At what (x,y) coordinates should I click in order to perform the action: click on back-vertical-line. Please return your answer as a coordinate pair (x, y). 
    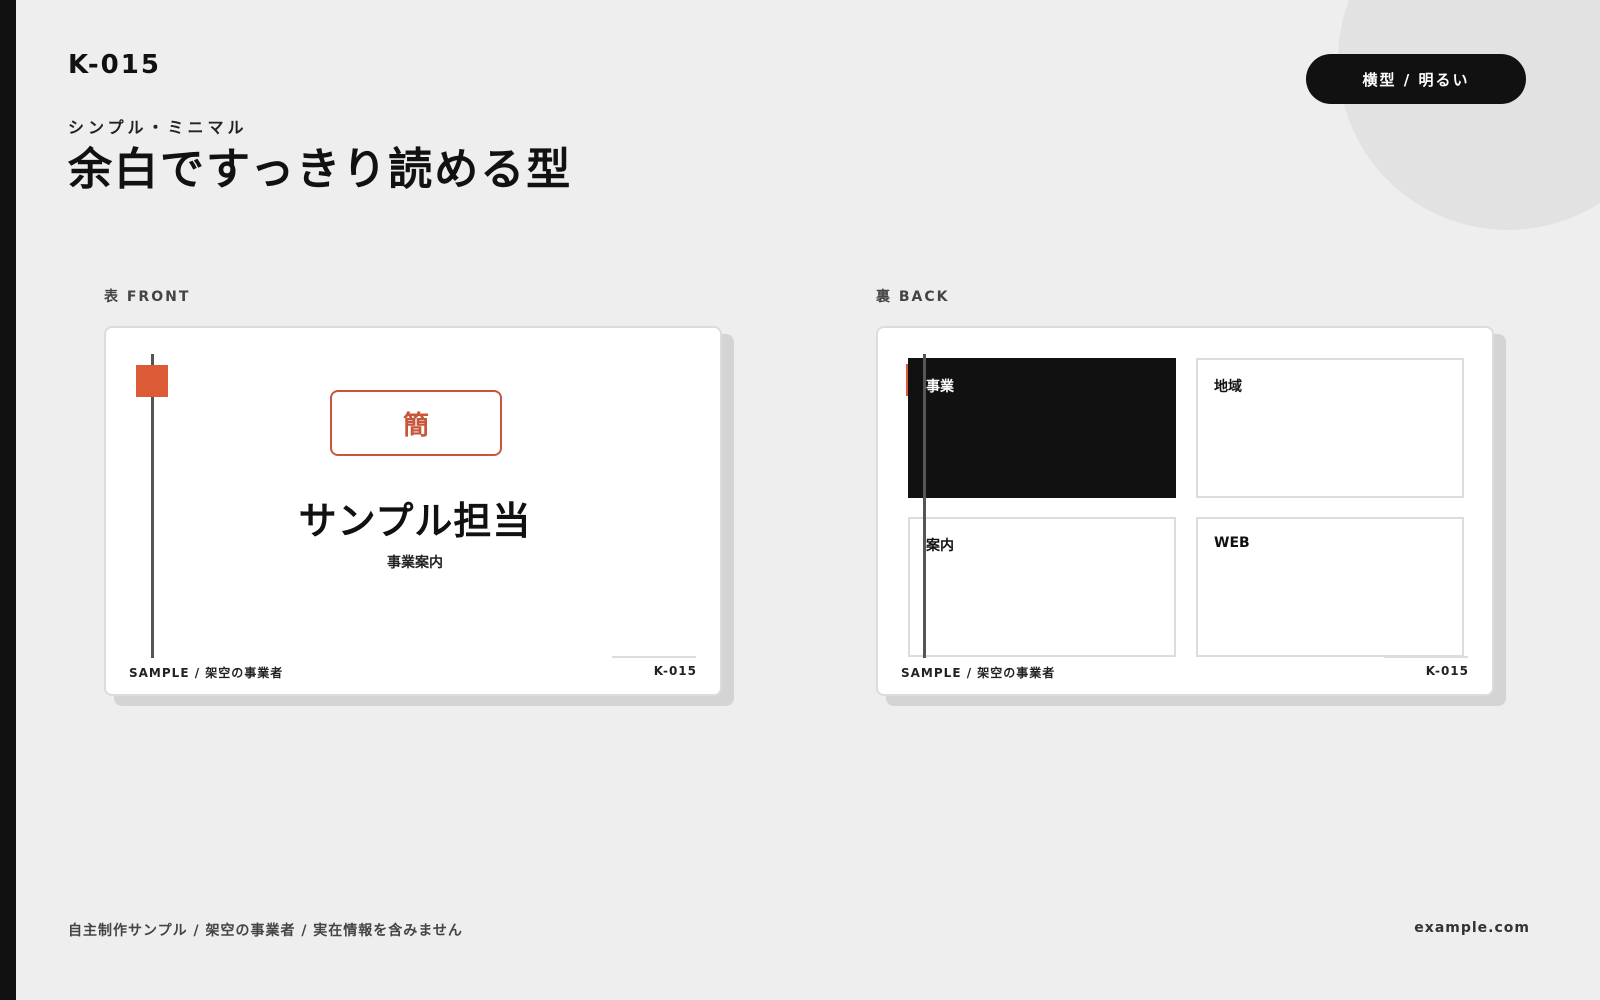
    Looking at the image, I should click on (924, 506).